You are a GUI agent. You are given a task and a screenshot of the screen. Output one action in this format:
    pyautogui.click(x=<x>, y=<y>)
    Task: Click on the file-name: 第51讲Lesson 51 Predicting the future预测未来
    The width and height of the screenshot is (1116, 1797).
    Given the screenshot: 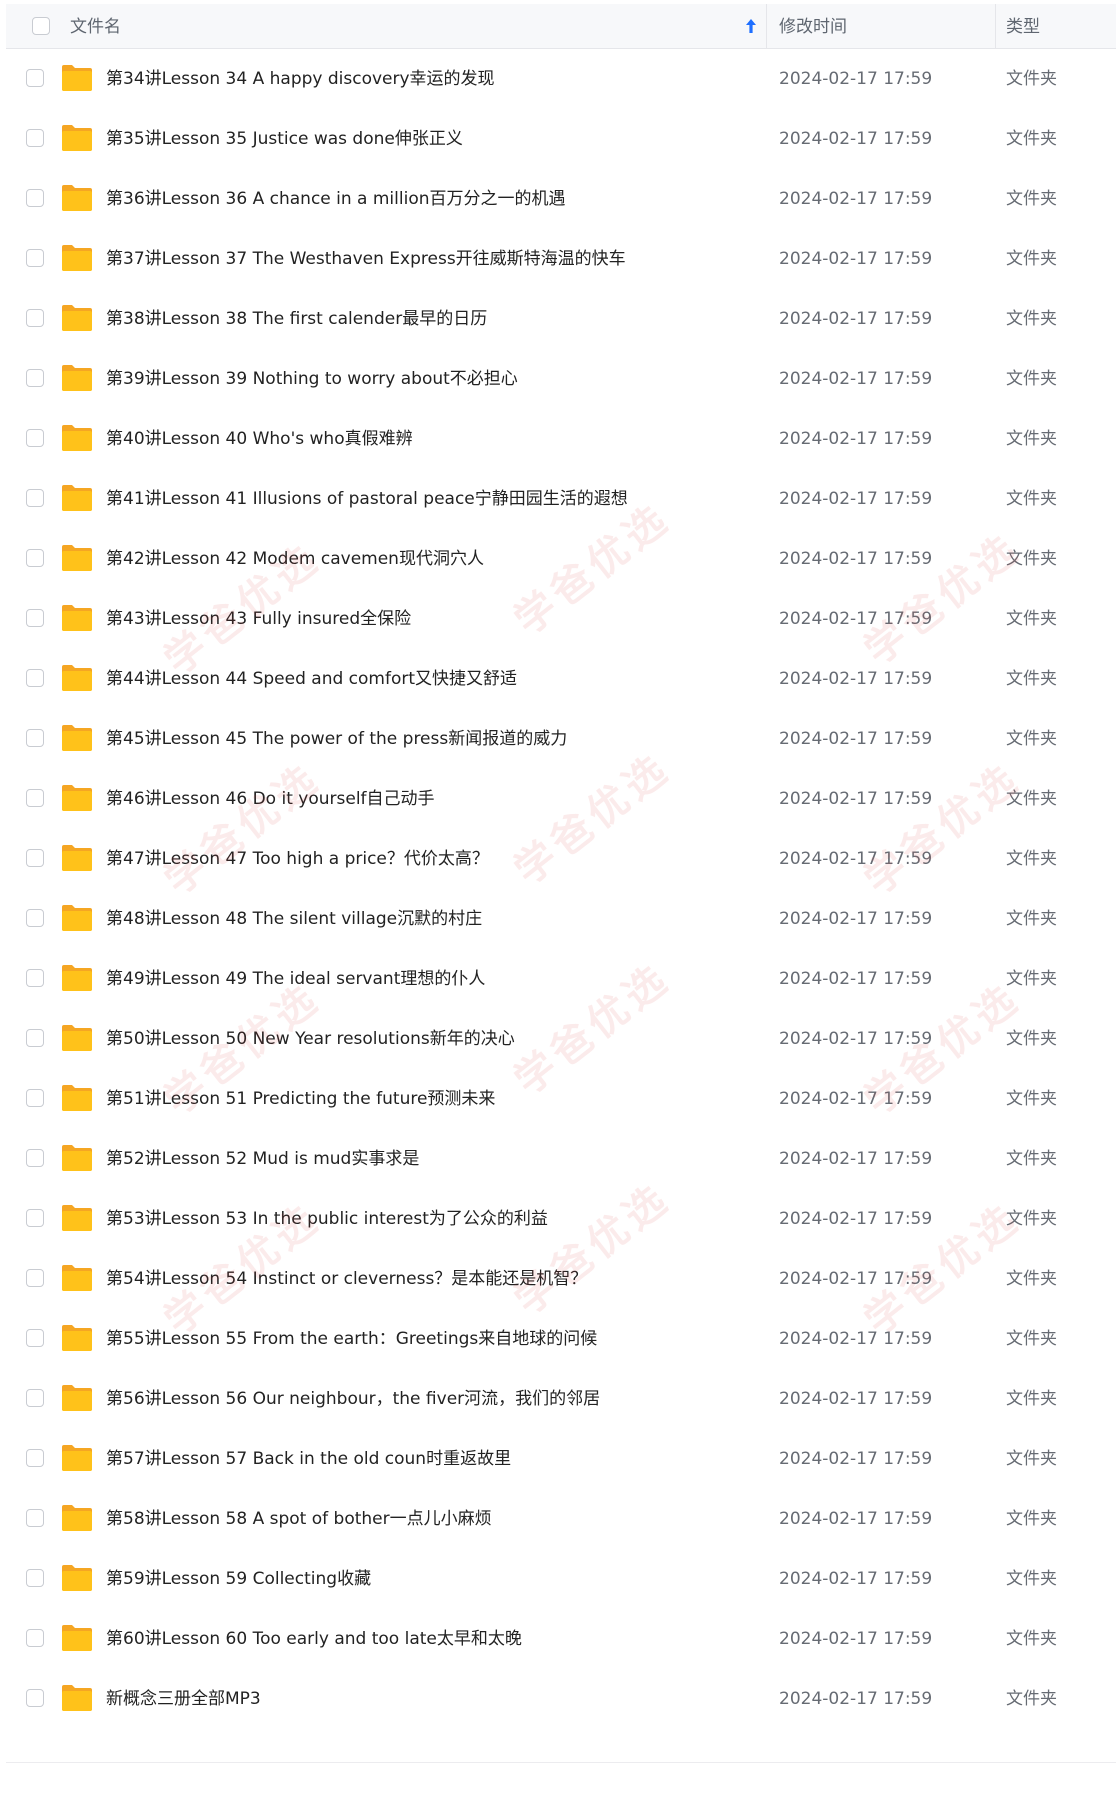 What is the action you would take?
    pyautogui.click(x=300, y=1099)
    